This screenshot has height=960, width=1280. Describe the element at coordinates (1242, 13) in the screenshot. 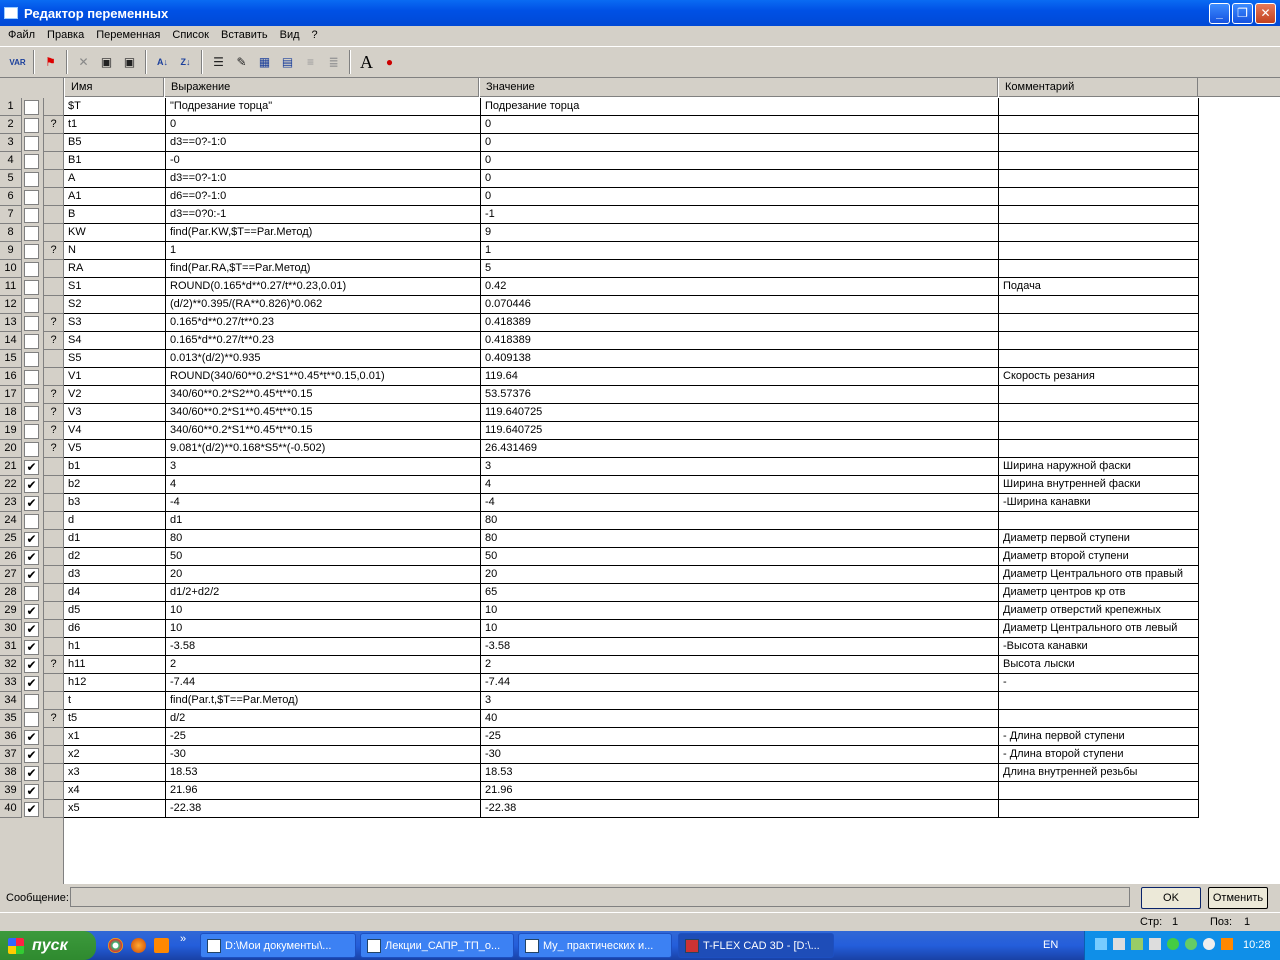

I see `maximize-button: ❐` at that location.